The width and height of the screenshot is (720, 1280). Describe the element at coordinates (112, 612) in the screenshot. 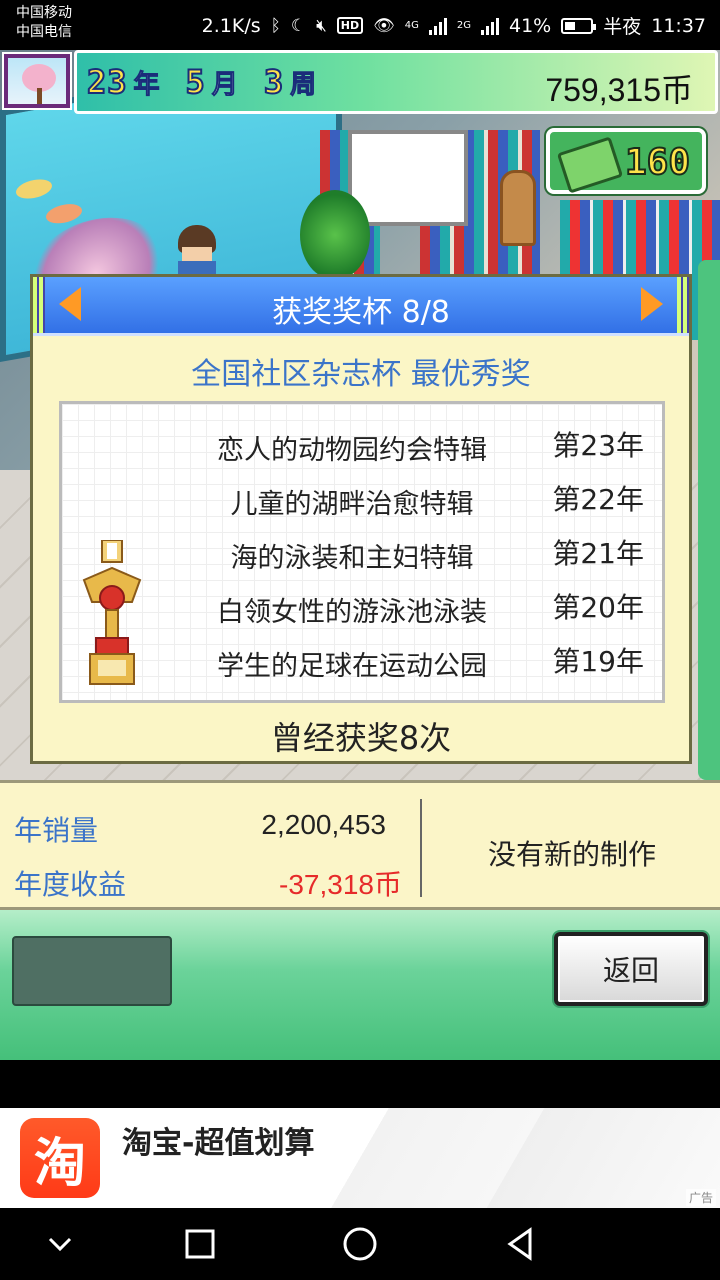

I see `trophy-icon` at that location.